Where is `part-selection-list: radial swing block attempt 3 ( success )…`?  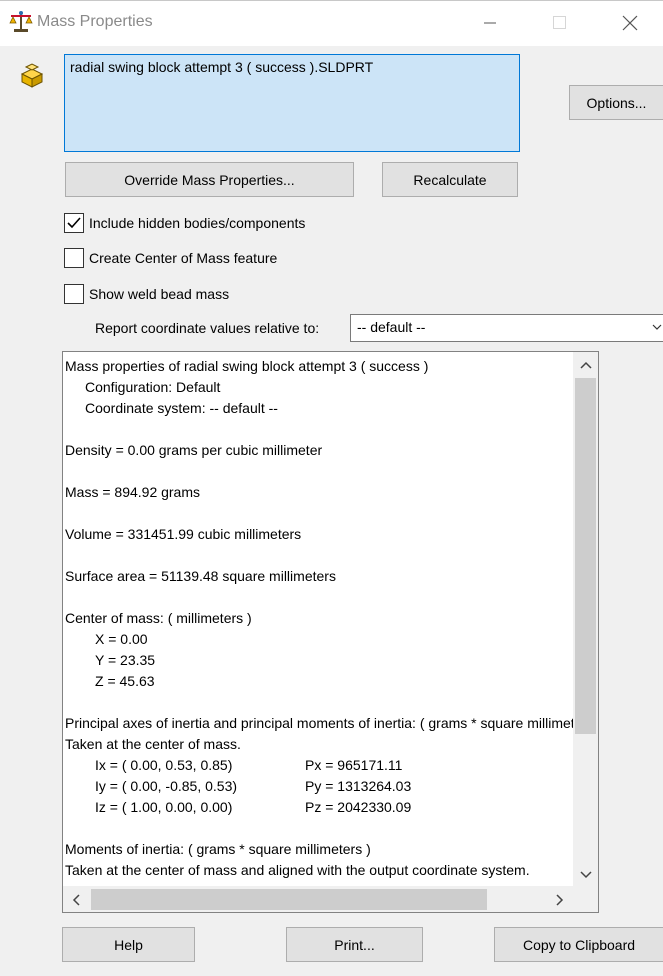
part-selection-list: radial swing block attempt 3 ( success )… is located at coordinates (292, 103).